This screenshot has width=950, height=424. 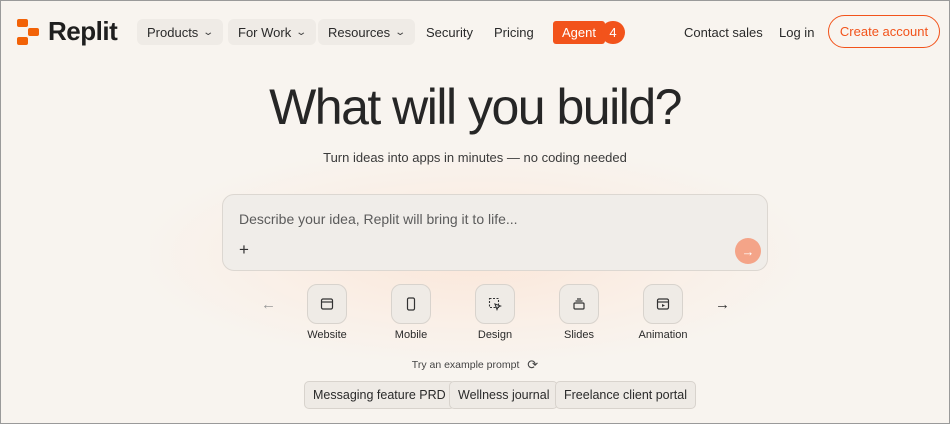 I want to click on log-in-link: Log in, so click(x=796, y=32).